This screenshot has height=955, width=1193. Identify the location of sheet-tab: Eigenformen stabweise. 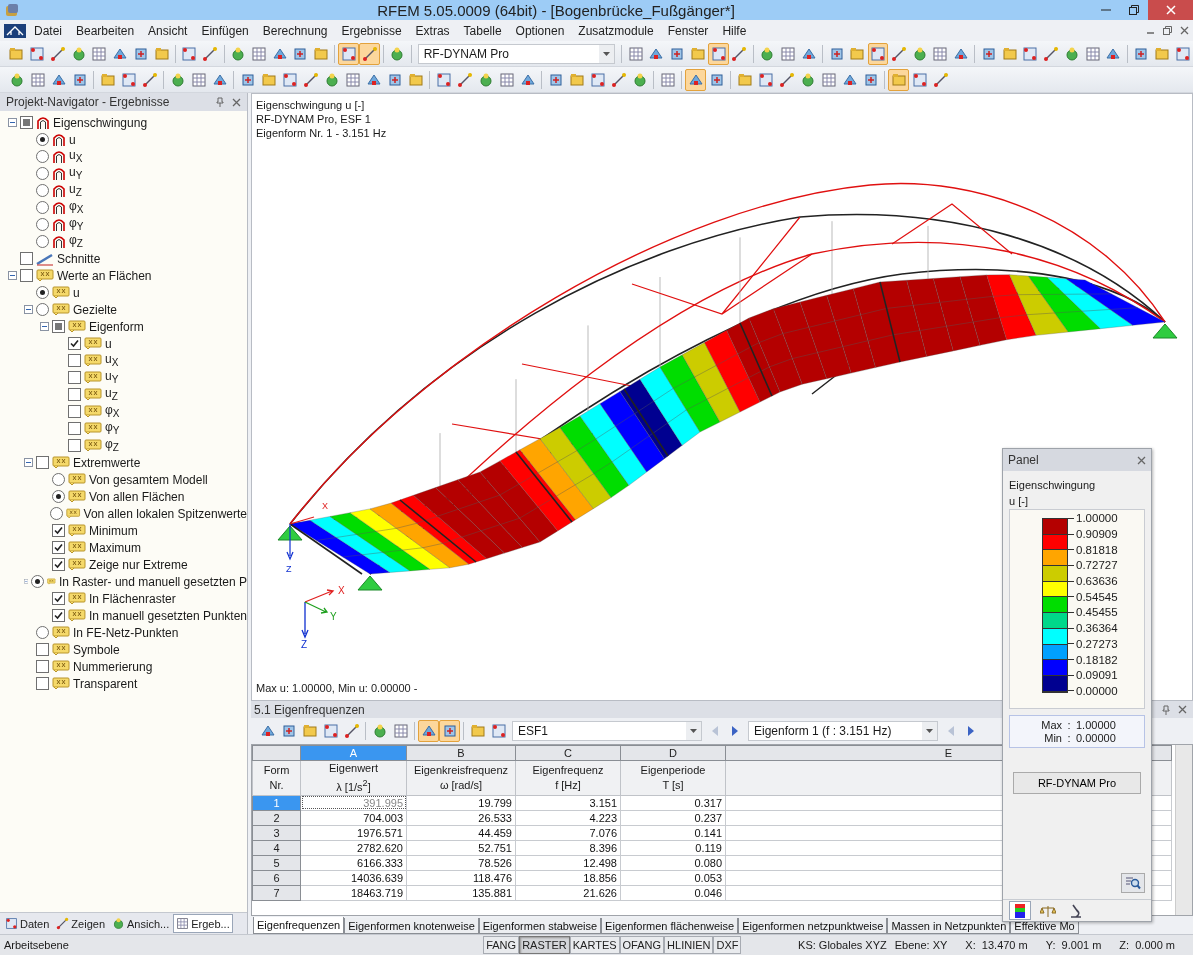
(540, 926).